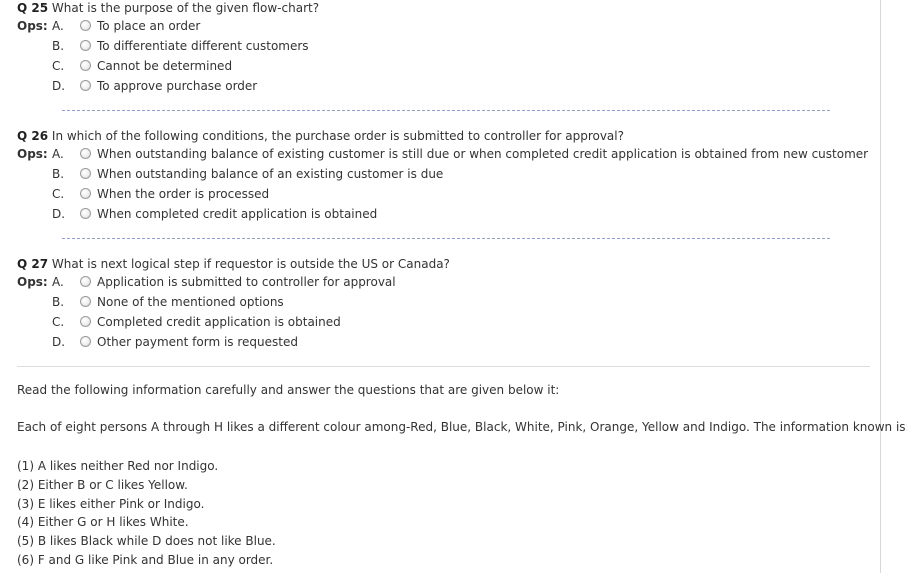 Image resolution: width=907 pixels, height=573 pixels. What do you see at coordinates (442, 194) in the screenshot?
I see `option-row-c: C. When the order is processed` at bounding box center [442, 194].